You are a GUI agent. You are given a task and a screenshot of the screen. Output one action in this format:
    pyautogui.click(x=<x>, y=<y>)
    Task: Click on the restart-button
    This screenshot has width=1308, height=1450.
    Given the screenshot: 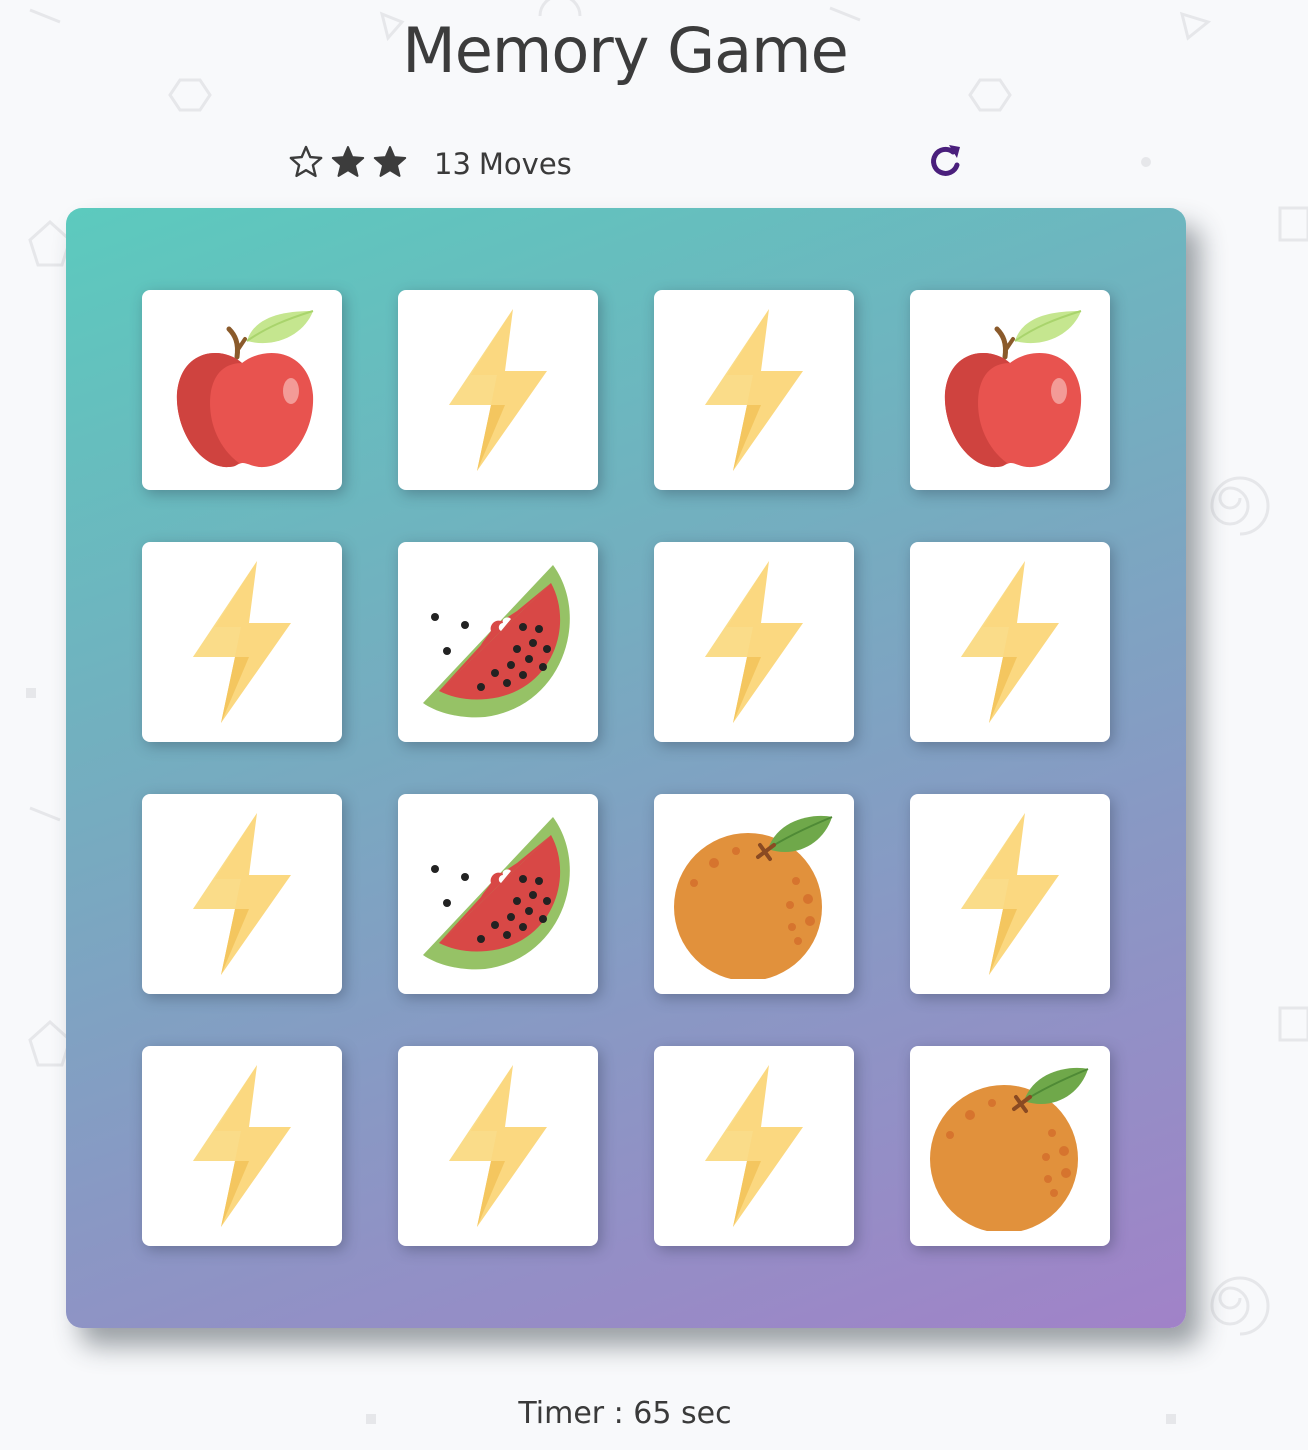 What is the action you would take?
    pyautogui.click(x=946, y=162)
    